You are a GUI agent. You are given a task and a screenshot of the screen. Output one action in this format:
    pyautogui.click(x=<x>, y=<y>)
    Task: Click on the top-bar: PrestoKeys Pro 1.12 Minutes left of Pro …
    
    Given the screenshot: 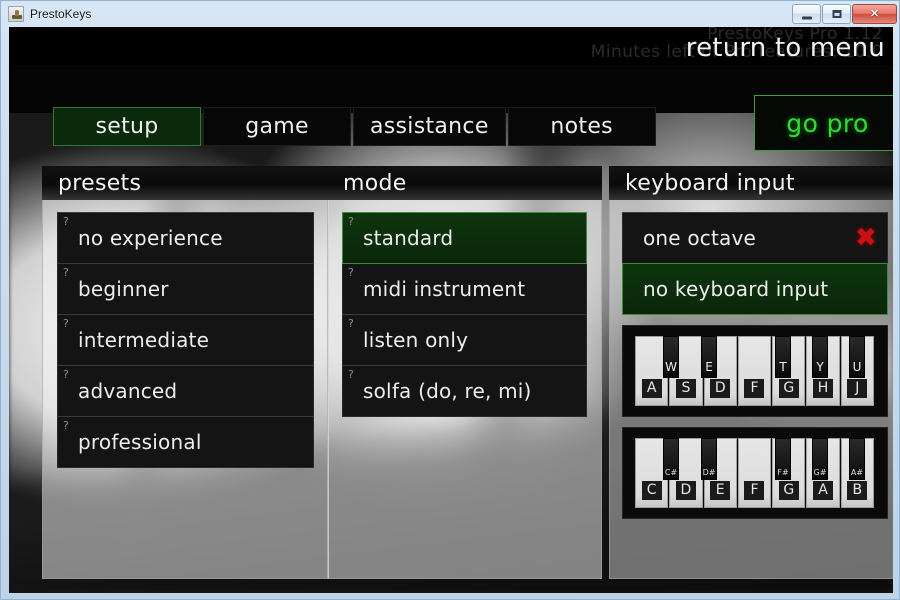 What is the action you would take?
    pyautogui.click(x=451, y=46)
    